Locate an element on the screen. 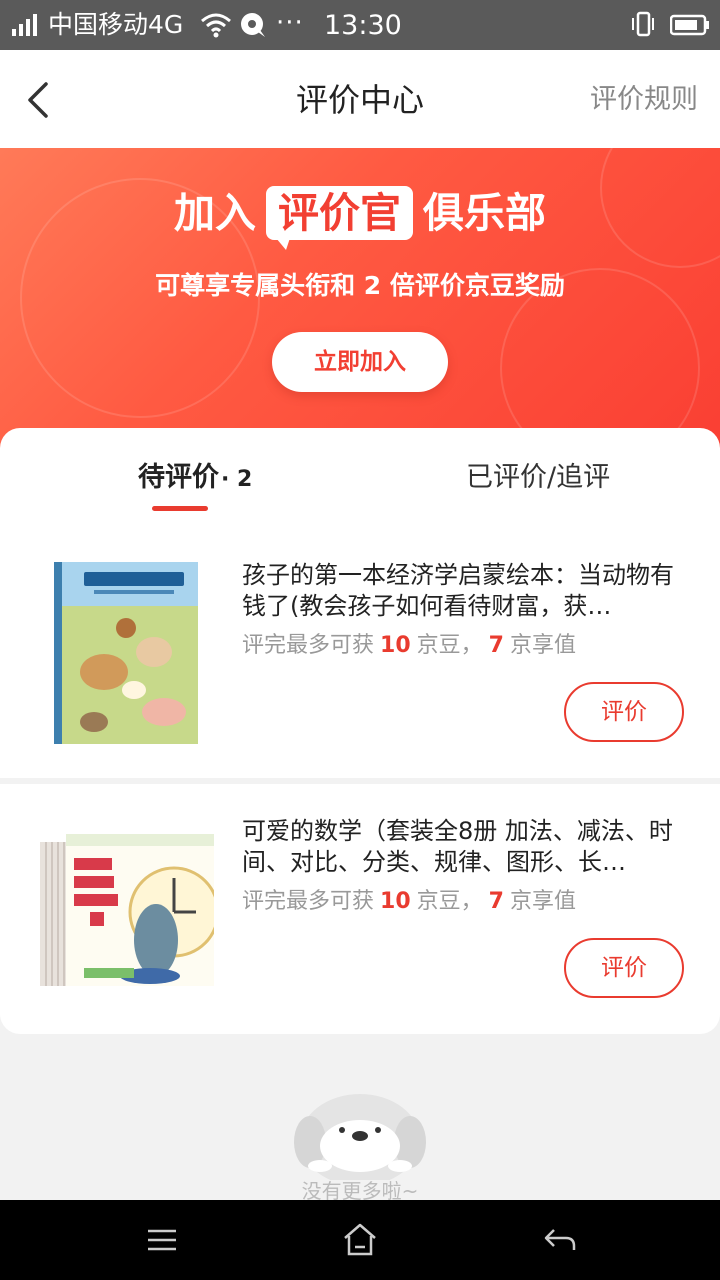  join-now-button: 立即加入 is located at coordinates (360, 362).